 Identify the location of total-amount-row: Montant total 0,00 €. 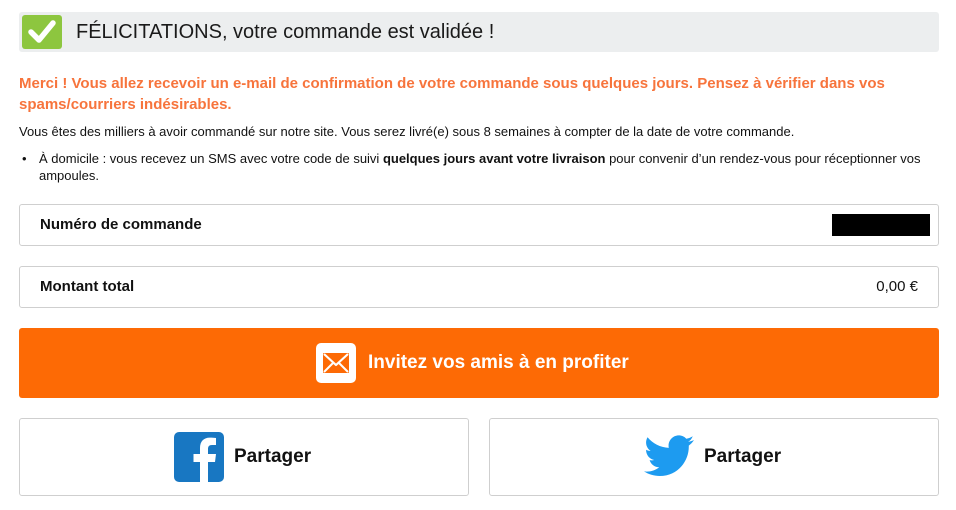
(479, 287).